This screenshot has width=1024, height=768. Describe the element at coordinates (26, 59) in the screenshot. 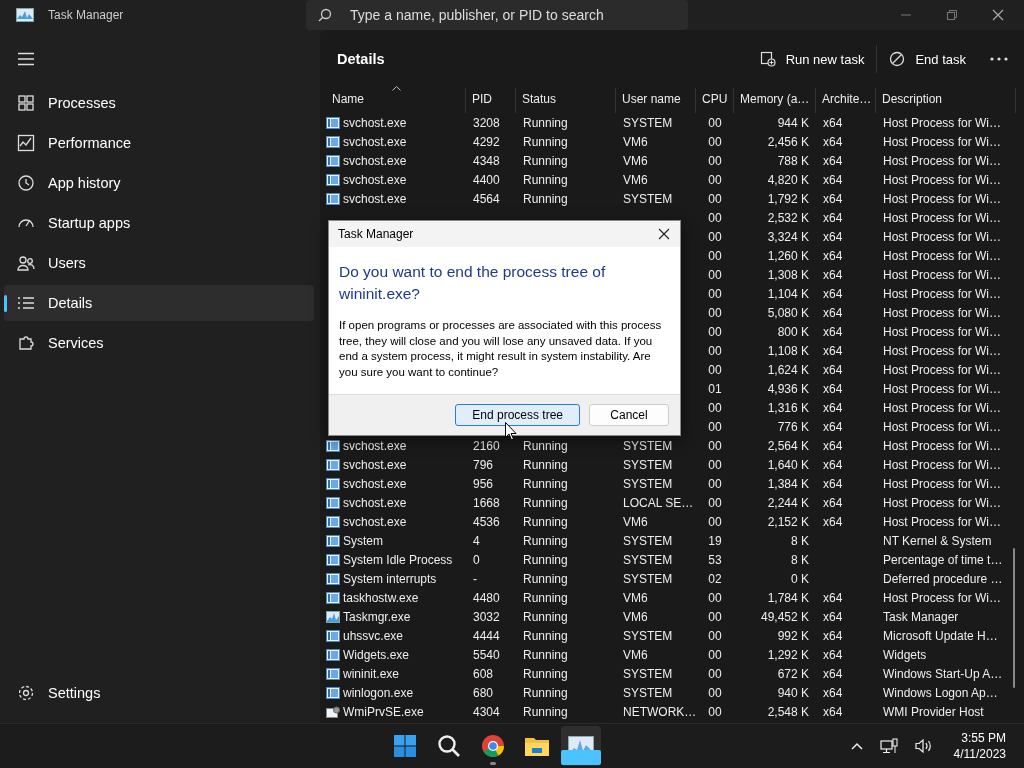

I see `menu-icon` at that location.